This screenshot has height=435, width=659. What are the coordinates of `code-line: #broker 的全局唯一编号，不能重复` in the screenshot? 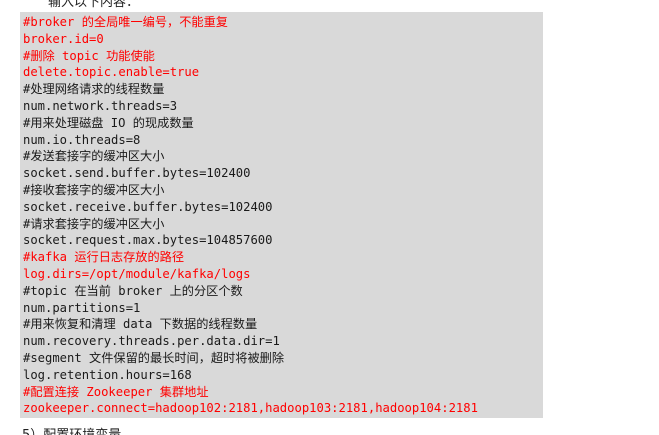 It's located at (125, 22).